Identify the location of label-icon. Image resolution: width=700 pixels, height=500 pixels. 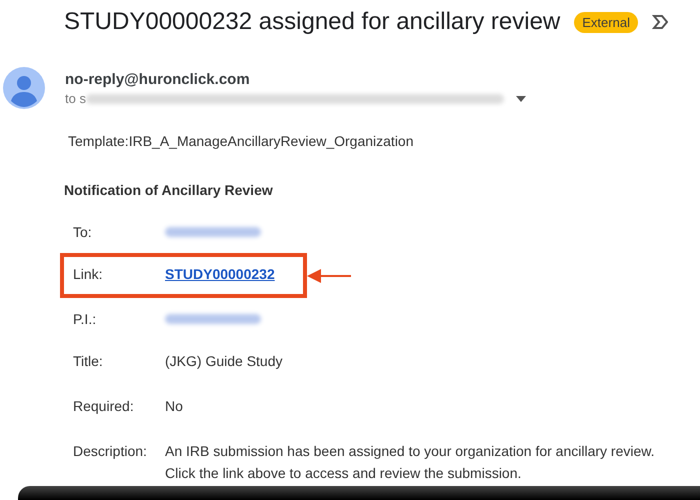
(660, 22).